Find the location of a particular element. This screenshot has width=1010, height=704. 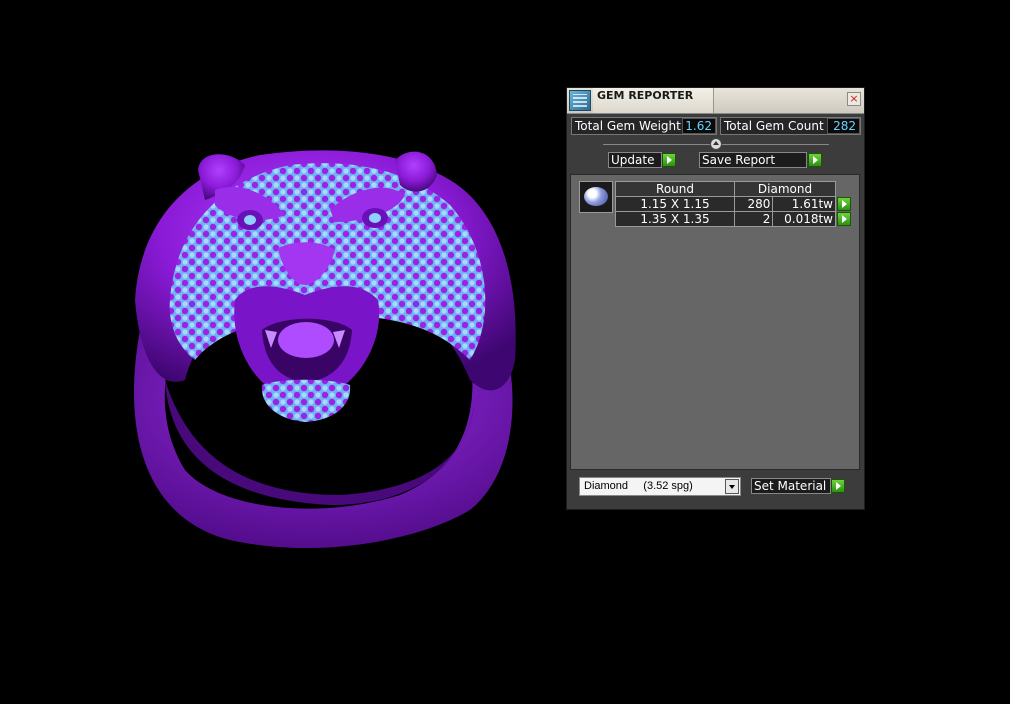

gem-table-header: Round Diamond is located at coordinates (733, 189).